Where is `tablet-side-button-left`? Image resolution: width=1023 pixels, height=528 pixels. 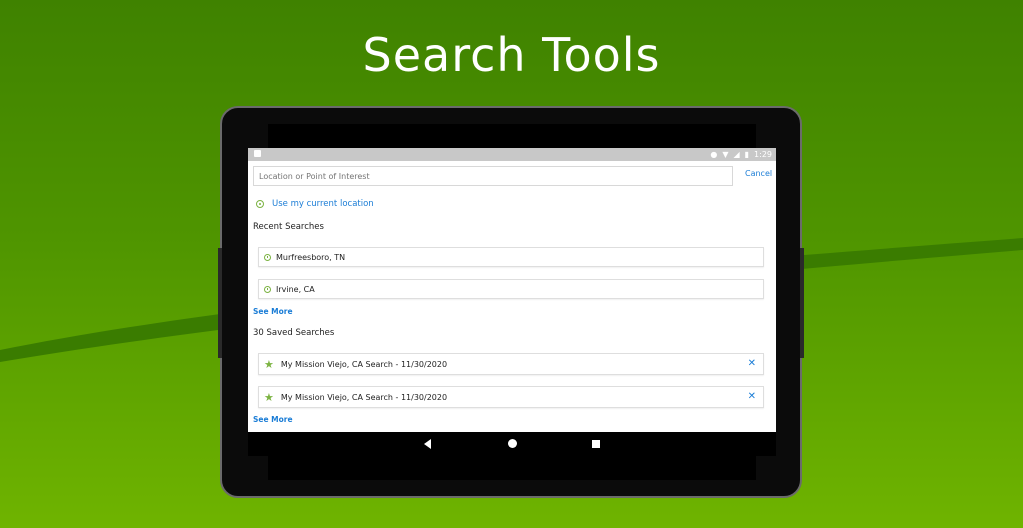 tablet-side-button-left is located at coordinates (220, 303).